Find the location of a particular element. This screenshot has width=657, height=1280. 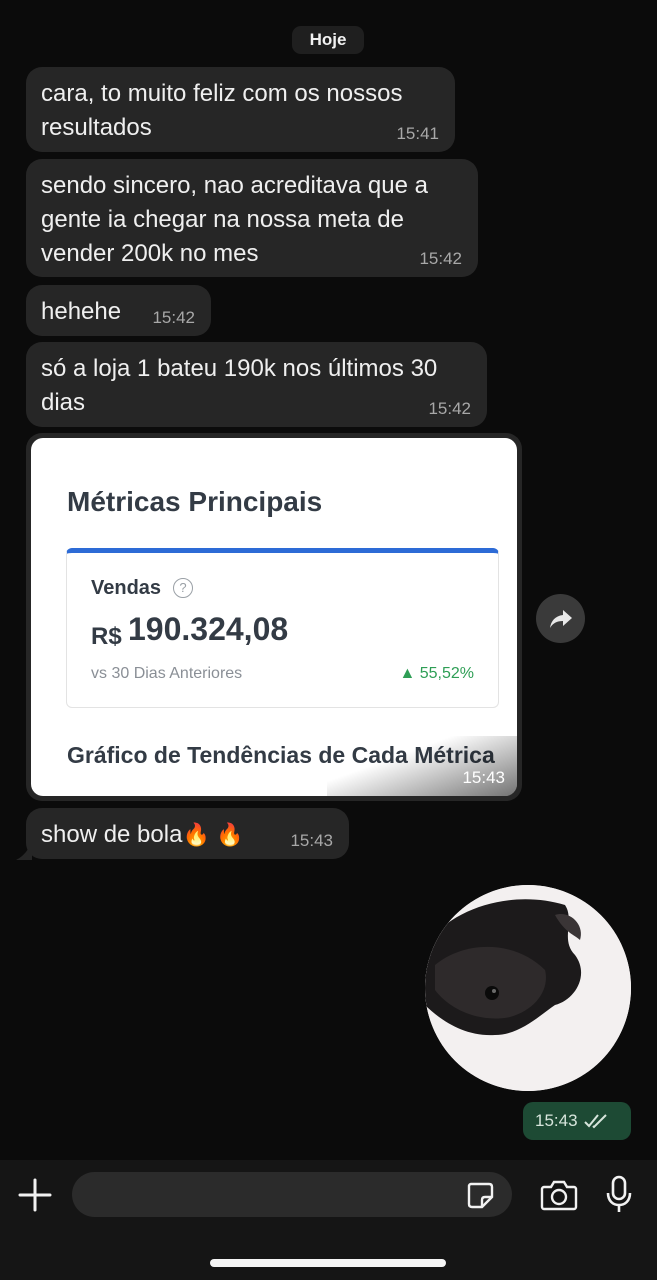

message-bubble: show de bola🔥 🔥 15:43 is located at coordinates (187, 833).